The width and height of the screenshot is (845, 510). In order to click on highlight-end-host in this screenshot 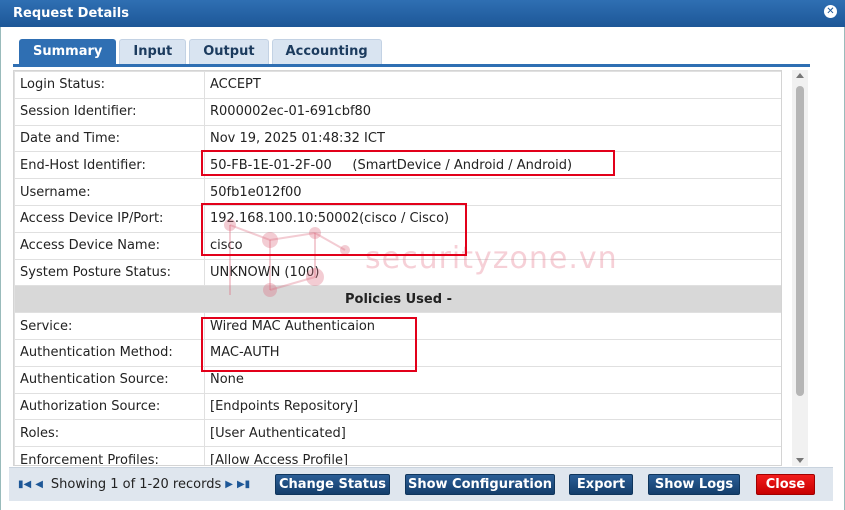, I will do `click(408, 163)`.